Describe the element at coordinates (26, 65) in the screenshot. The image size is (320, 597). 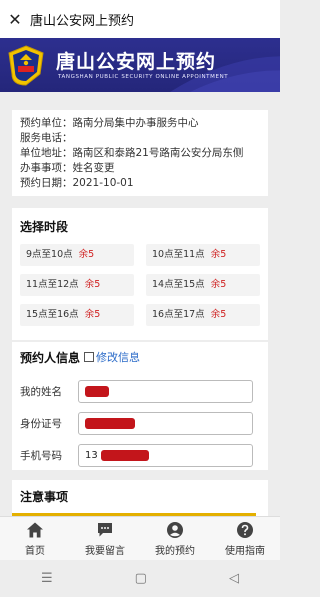
I see `police-emblem-icon` at that location.